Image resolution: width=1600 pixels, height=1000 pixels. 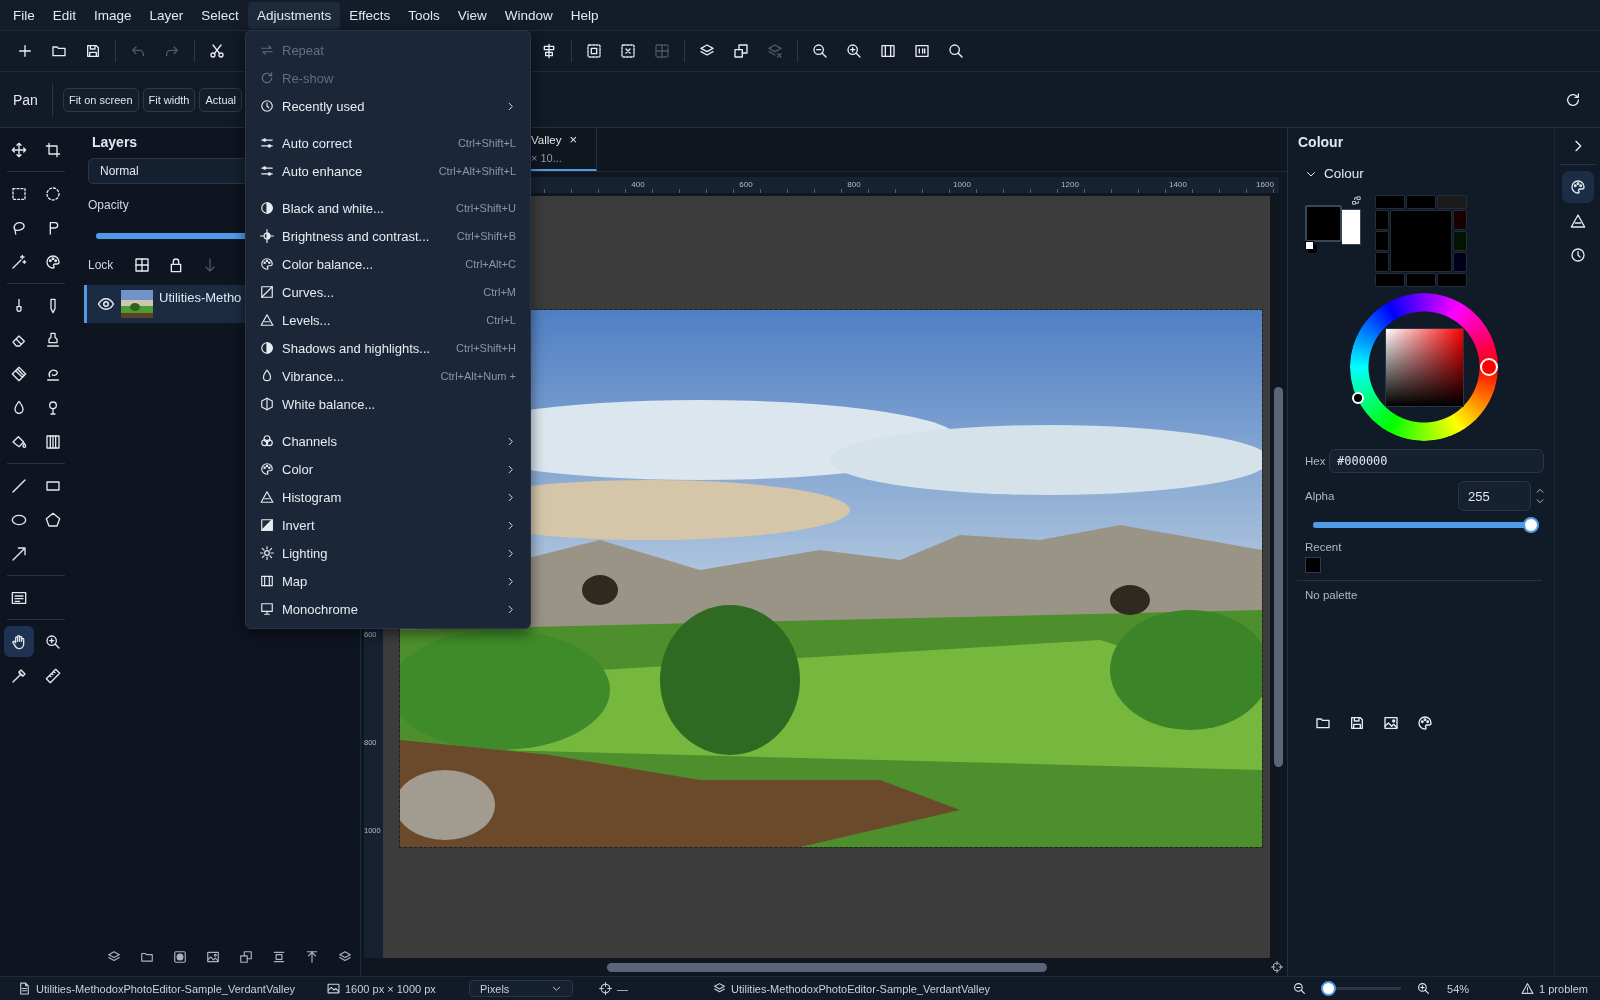 What do you see at coordinates (1316, 461) in the screenshot?
I see `hex-label: Hex` at bounding box center [1316, 461].